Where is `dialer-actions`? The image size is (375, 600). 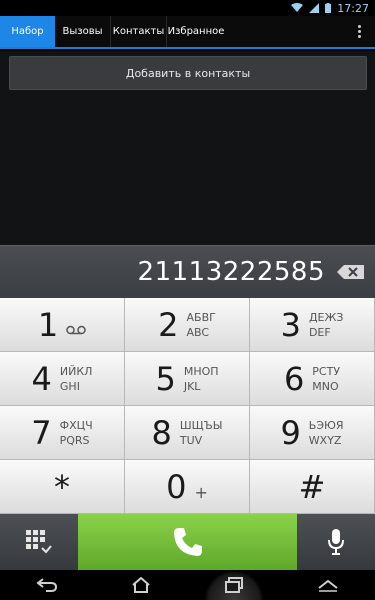 dialer-actions is located at coordinates (187, 542).